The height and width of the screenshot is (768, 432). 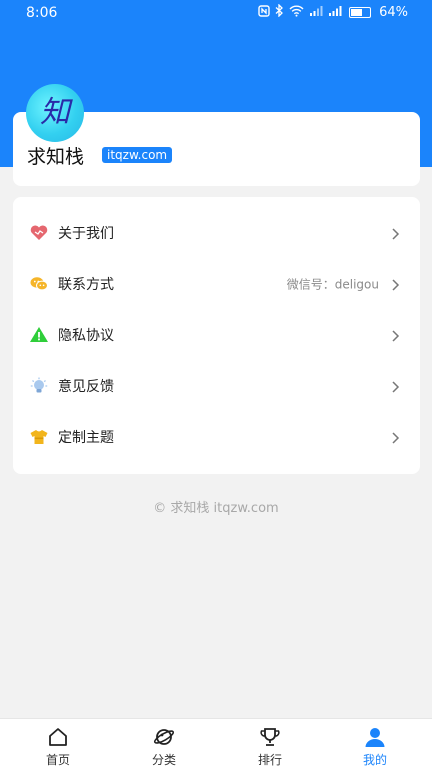 I want to click on battery-percent: 64%, so click(x=393, y=12).